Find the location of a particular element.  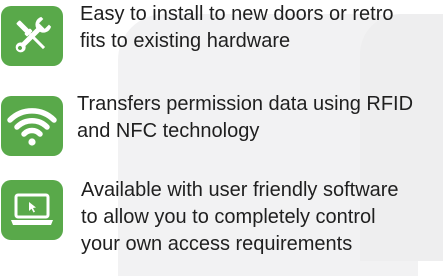

wrench-screwdriver-icon is located at coordinates (32, 36).